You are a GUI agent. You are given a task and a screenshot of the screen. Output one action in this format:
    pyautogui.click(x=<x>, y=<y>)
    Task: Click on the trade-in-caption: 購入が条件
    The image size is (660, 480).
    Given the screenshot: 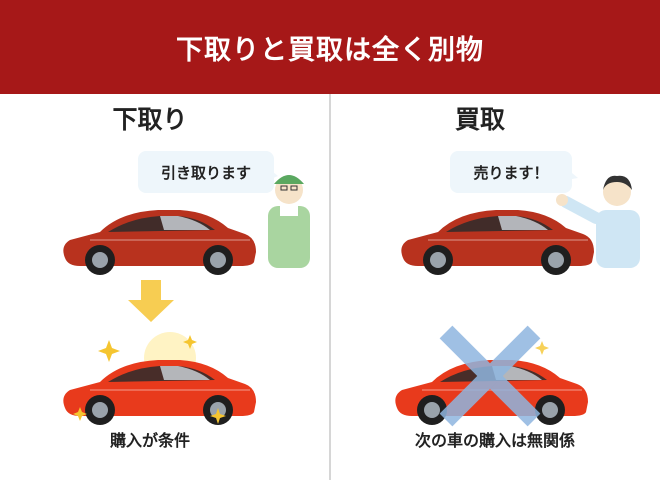 What is the action you would take?
    pyautogui.click(x=149, y=440)
    